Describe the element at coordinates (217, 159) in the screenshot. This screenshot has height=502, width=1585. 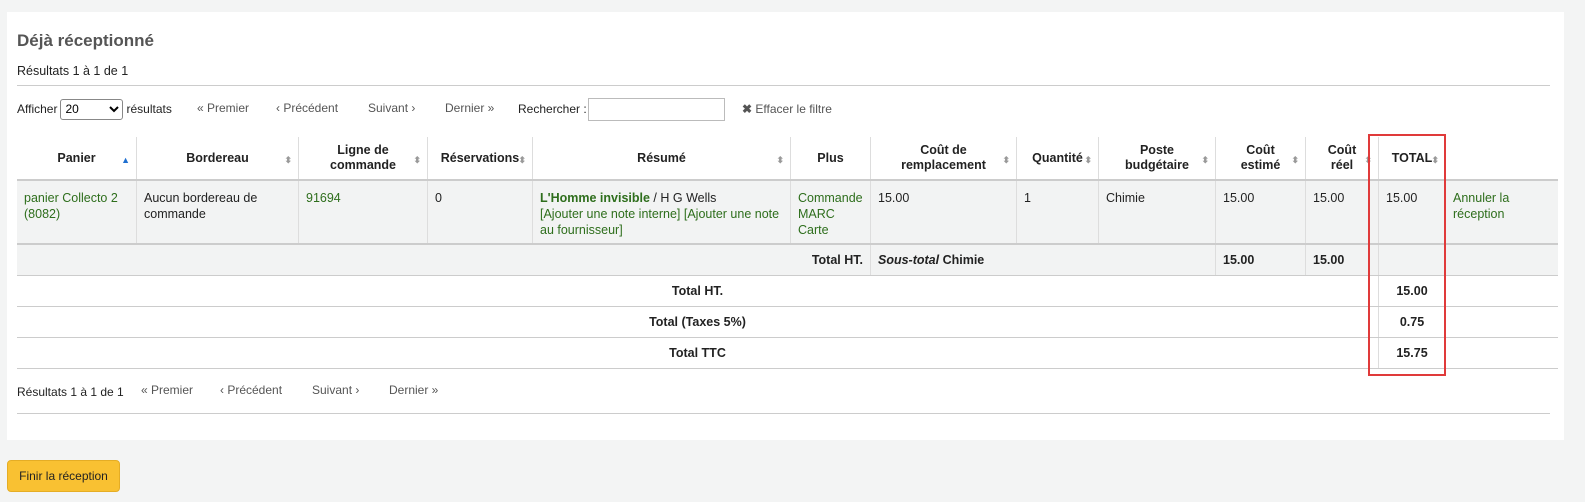
I see `col-invoice: Bordereau ⬍` at that location.